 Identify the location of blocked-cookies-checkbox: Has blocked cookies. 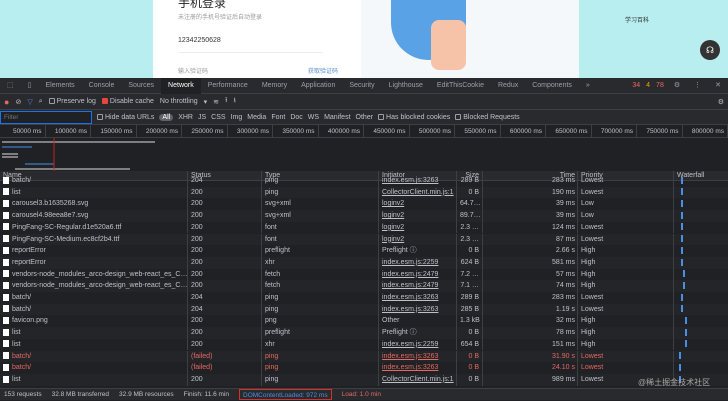
(414, 117).